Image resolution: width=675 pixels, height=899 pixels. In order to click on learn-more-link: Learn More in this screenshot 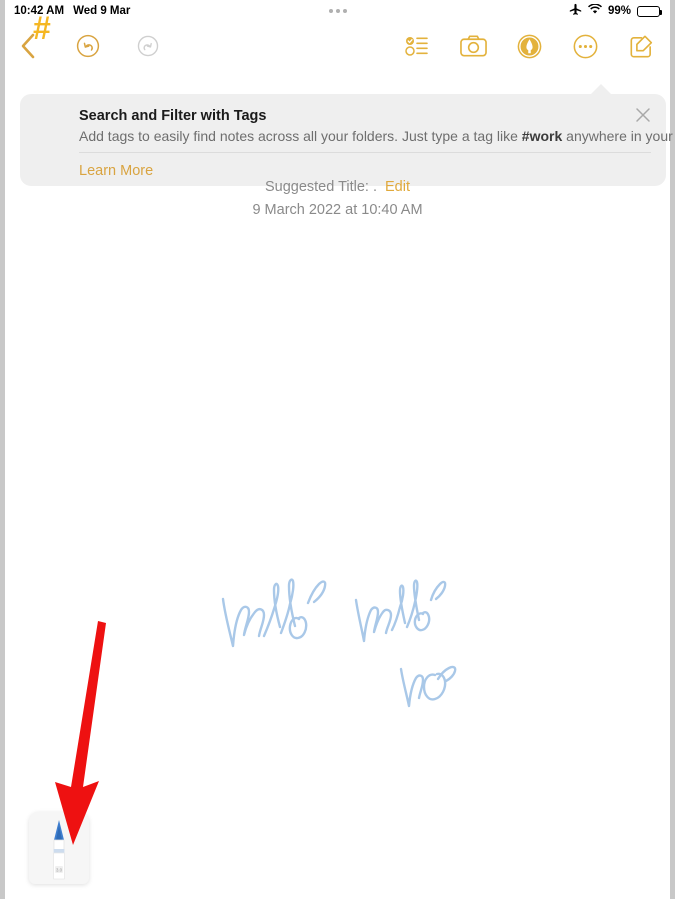, I will do `click(116, 171)`.